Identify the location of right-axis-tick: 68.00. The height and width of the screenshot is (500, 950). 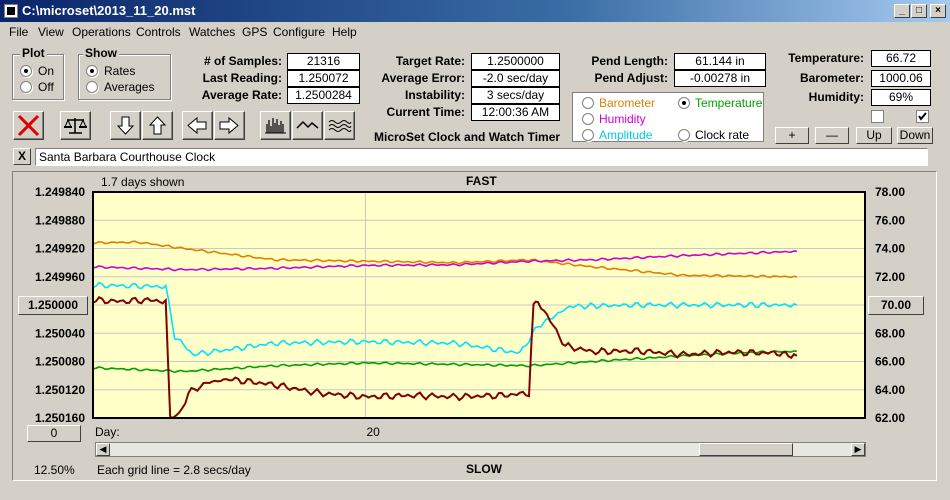
(890, 333).